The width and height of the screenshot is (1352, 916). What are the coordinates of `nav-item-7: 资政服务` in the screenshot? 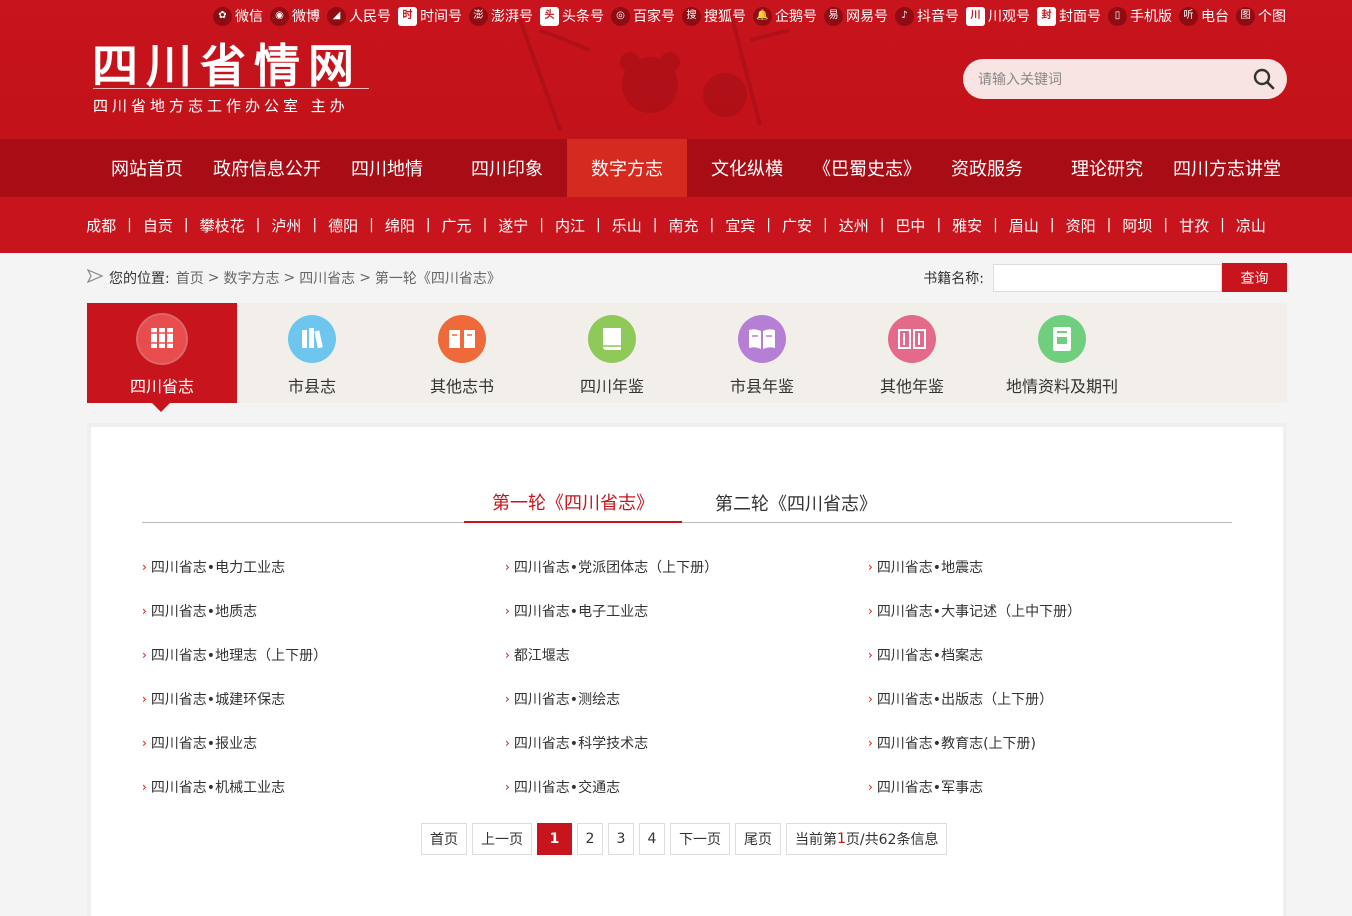 It's located at (987, 168).